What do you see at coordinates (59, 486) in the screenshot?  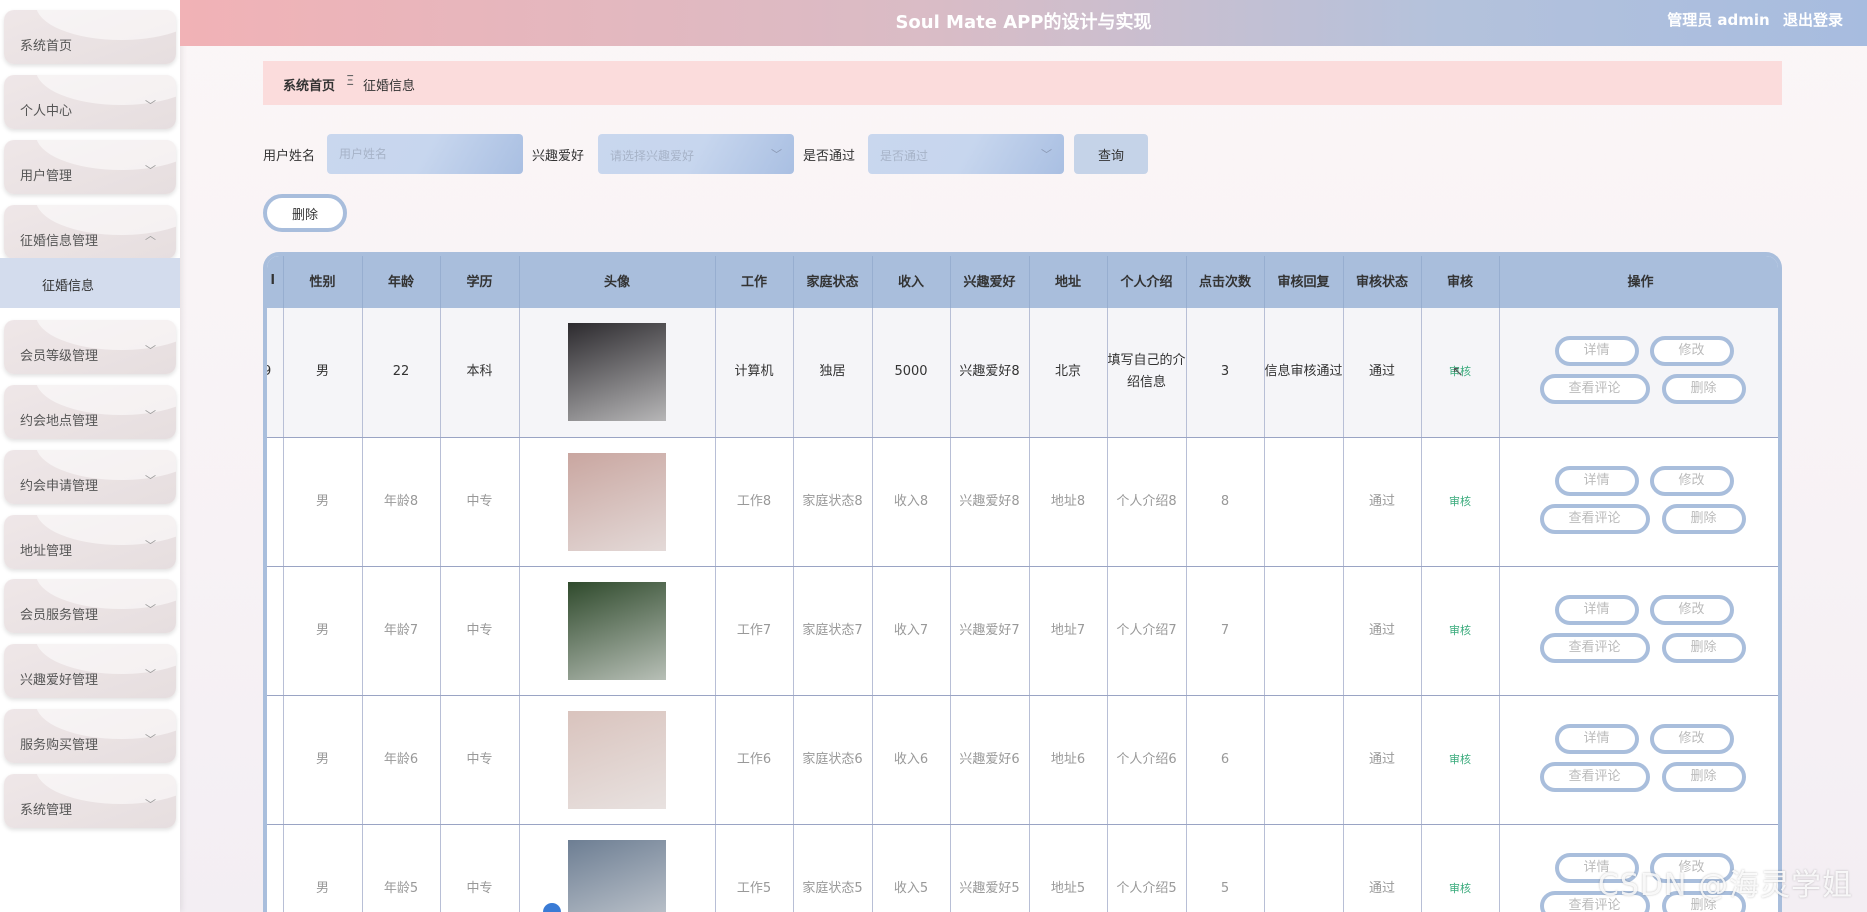 I see `sidebar-item-label: 约会申请管理` at bounding box center [59, 486].